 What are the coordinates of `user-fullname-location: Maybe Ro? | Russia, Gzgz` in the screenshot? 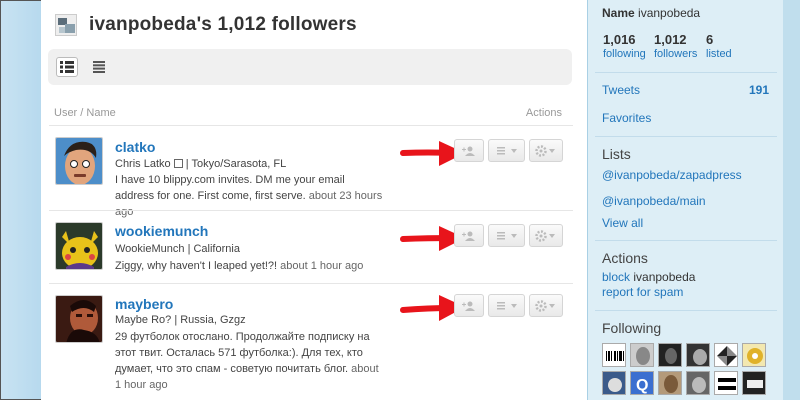 It's located at (180, 320).